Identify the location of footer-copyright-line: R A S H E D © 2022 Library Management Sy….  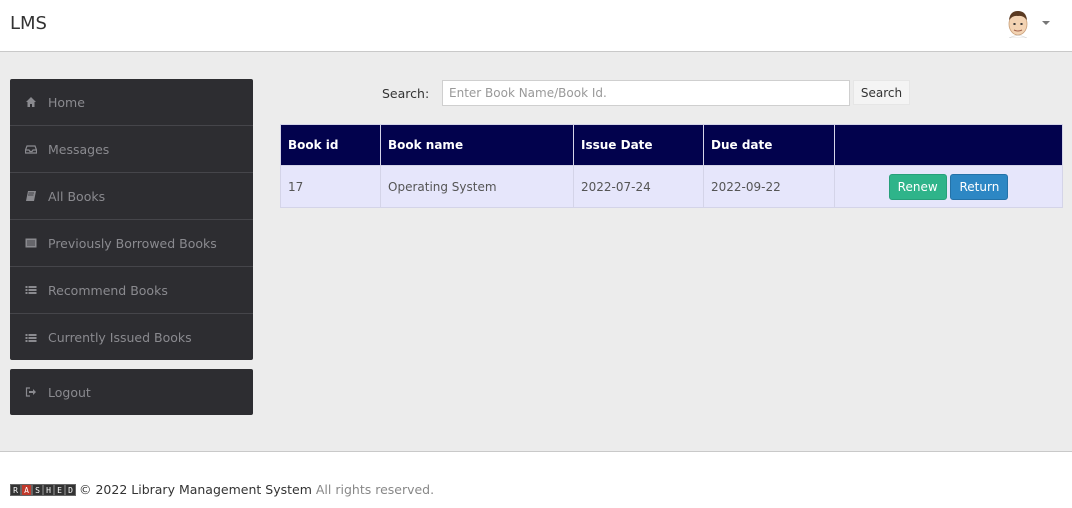
(222, 489).